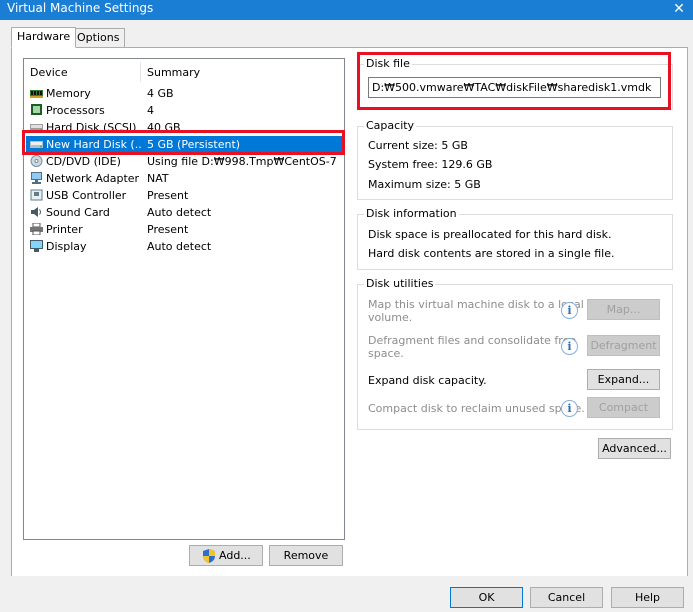 The width and height of the screenshot is (693, 612). I want to click on tab-hardware: Hardware, so click(44, 37).